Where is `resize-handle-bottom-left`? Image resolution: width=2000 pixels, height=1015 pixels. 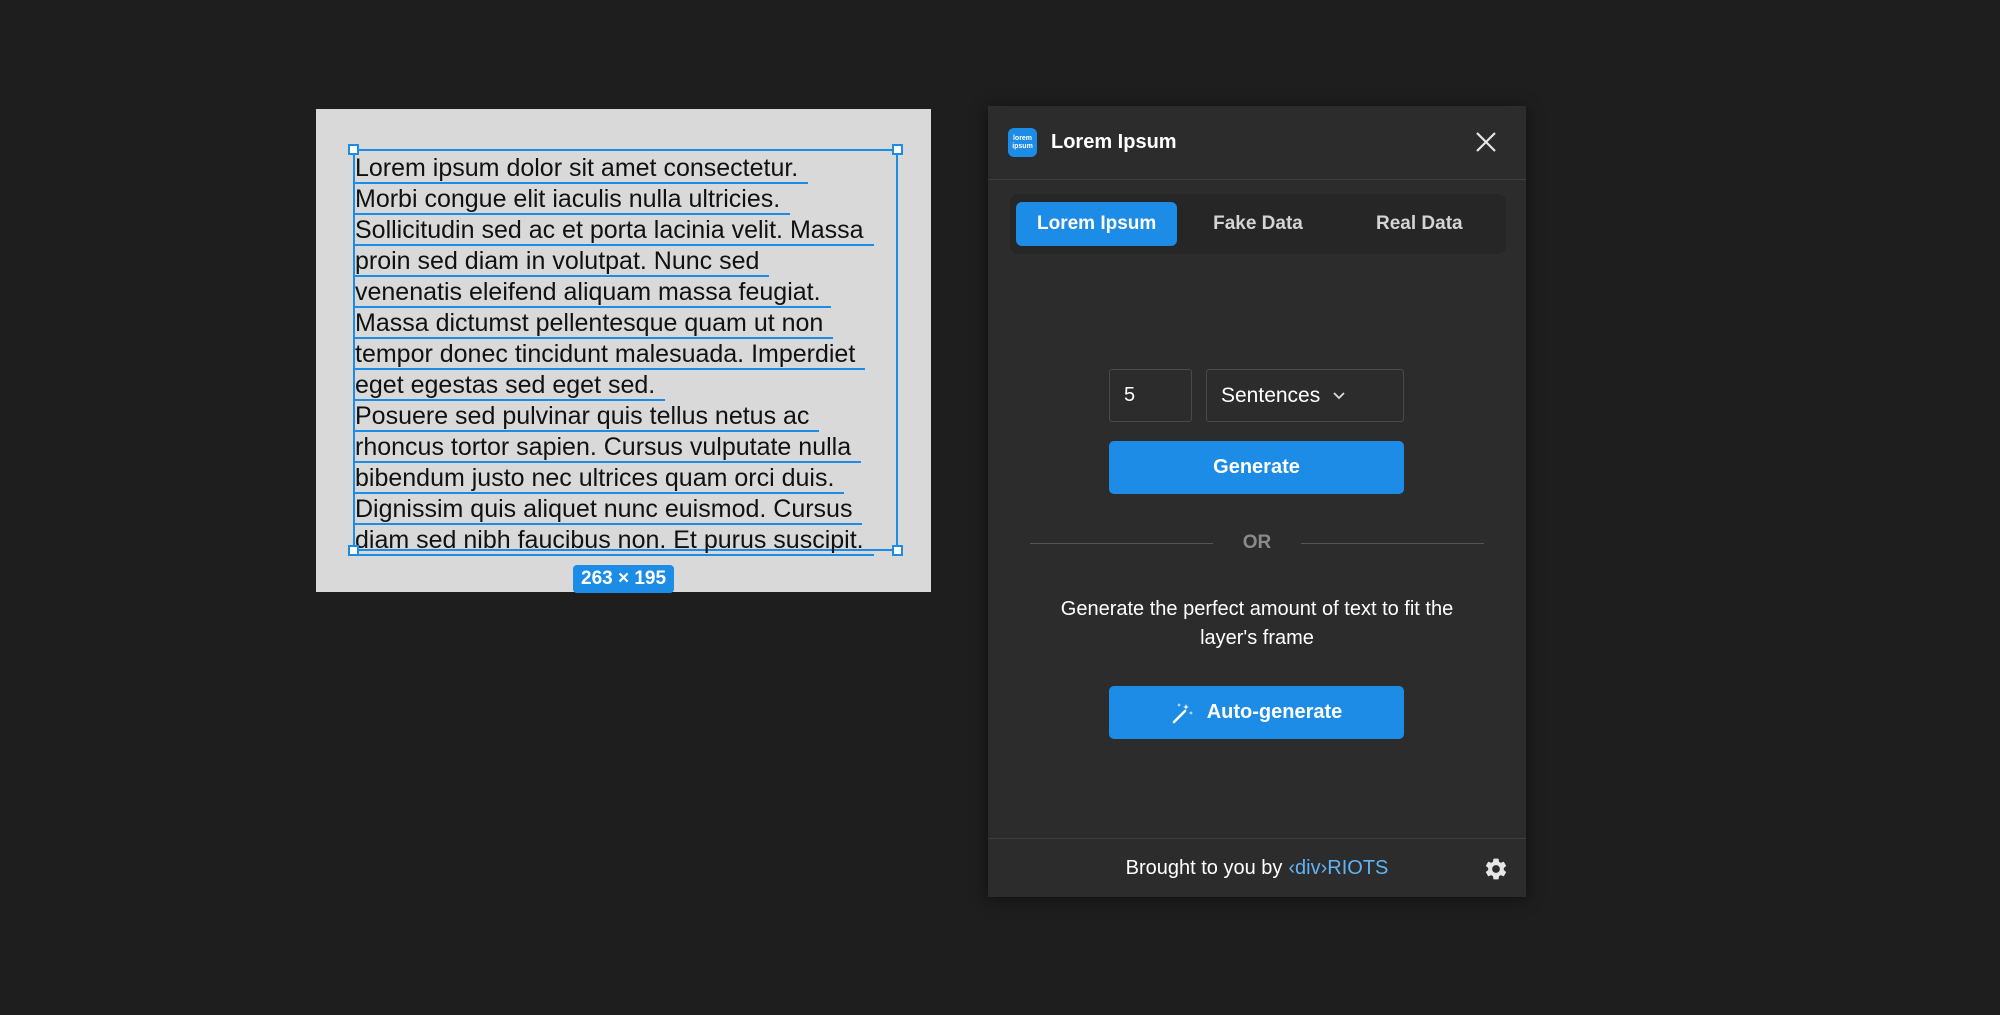
resize-handle-bottom-left is located at coordinates (353, 550).